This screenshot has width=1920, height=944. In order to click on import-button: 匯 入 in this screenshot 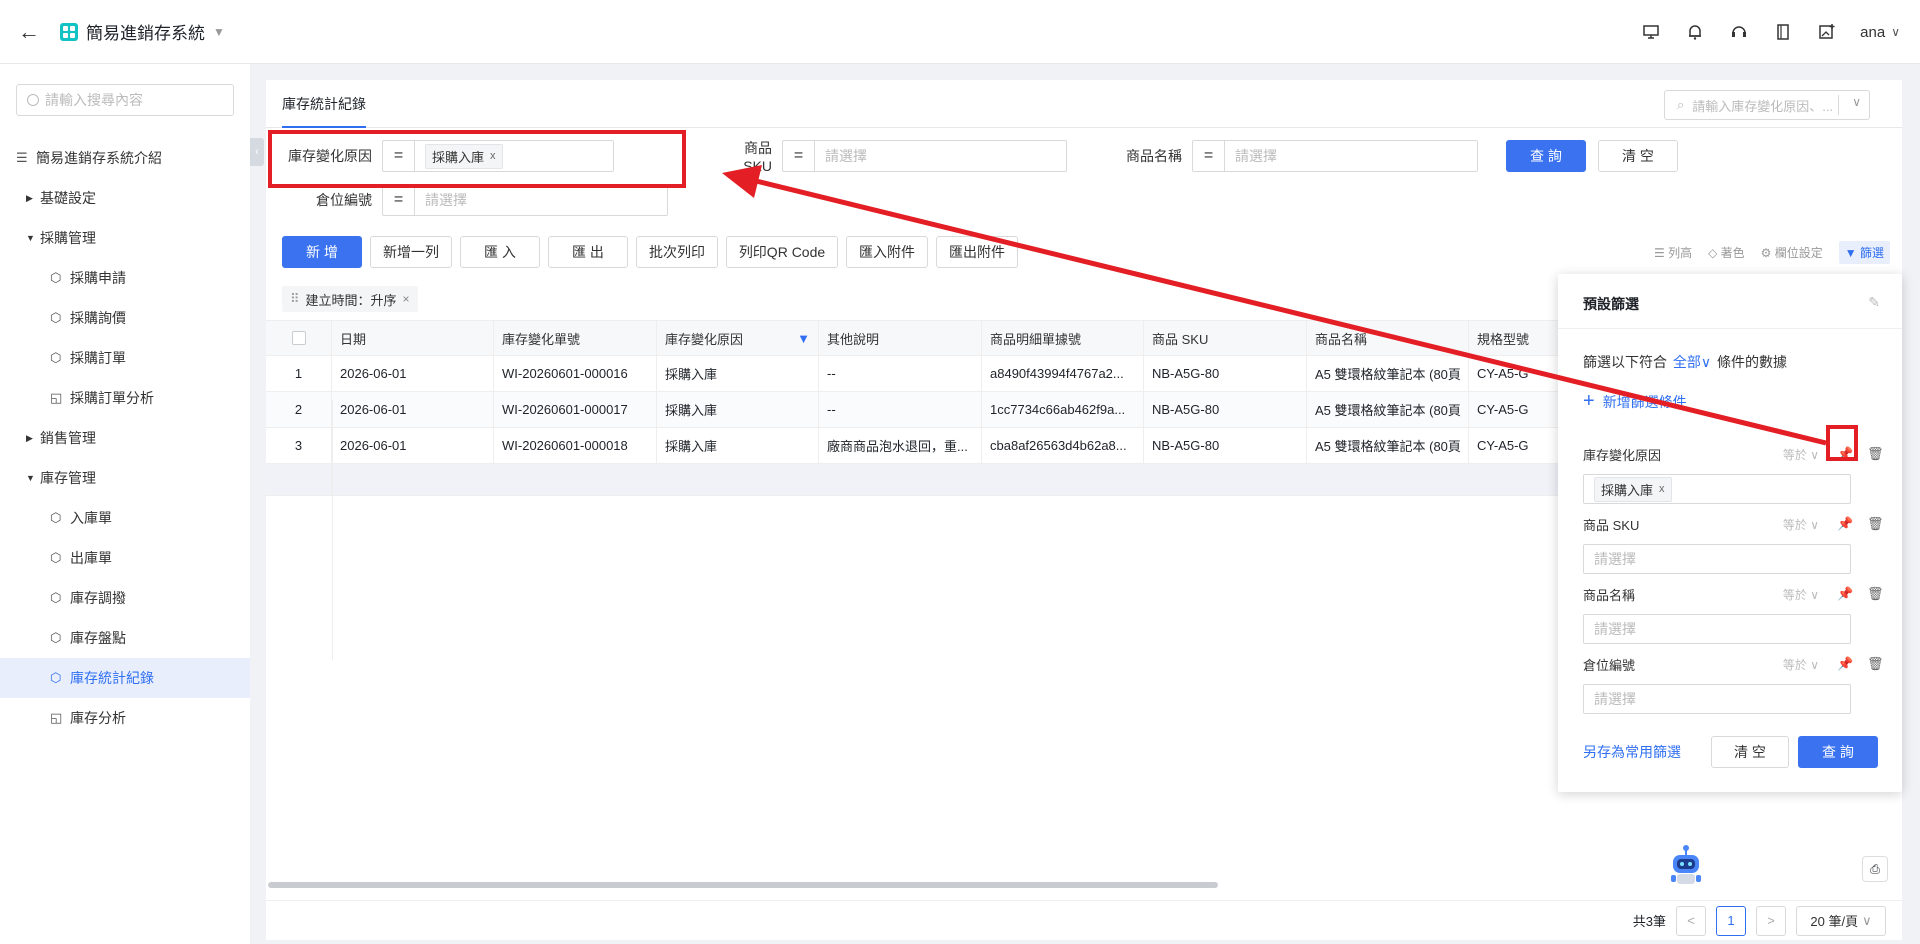, I will do `click(500, 252)`.